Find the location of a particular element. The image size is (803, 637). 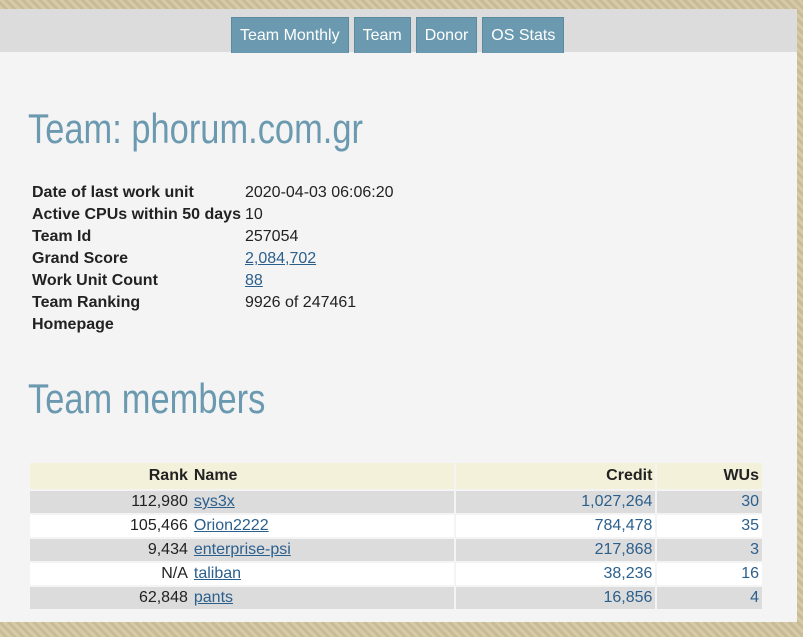

cell-wus: 35 is located at coordinates (708, 526).